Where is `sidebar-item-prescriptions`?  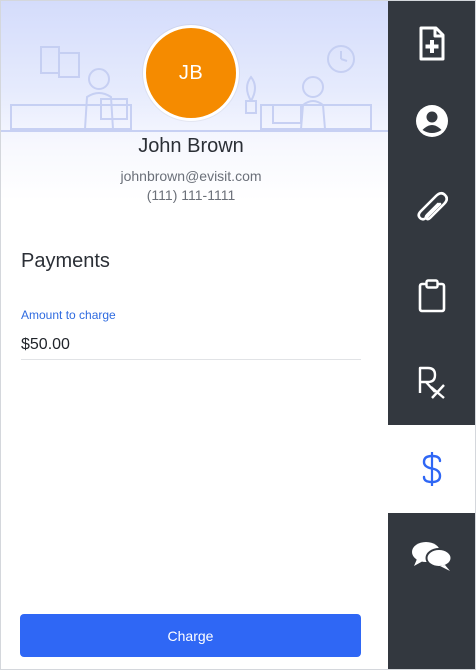 sidebar-item-prescriptions is located at coordinates (431, 381).